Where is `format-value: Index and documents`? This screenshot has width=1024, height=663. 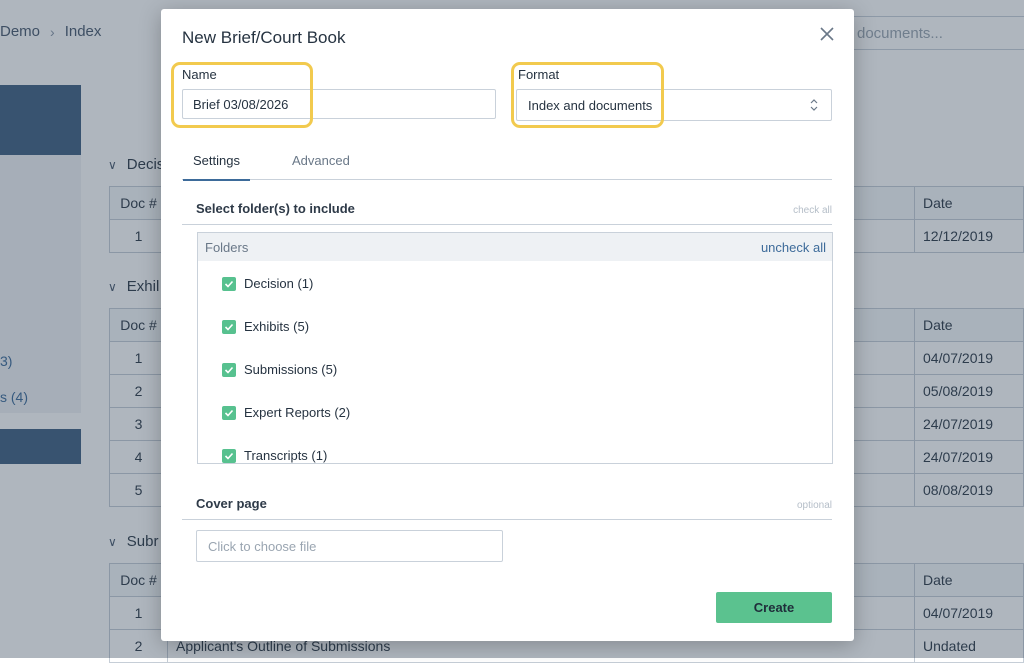 format-value: Index and documents is located at coordinates (590, 105).